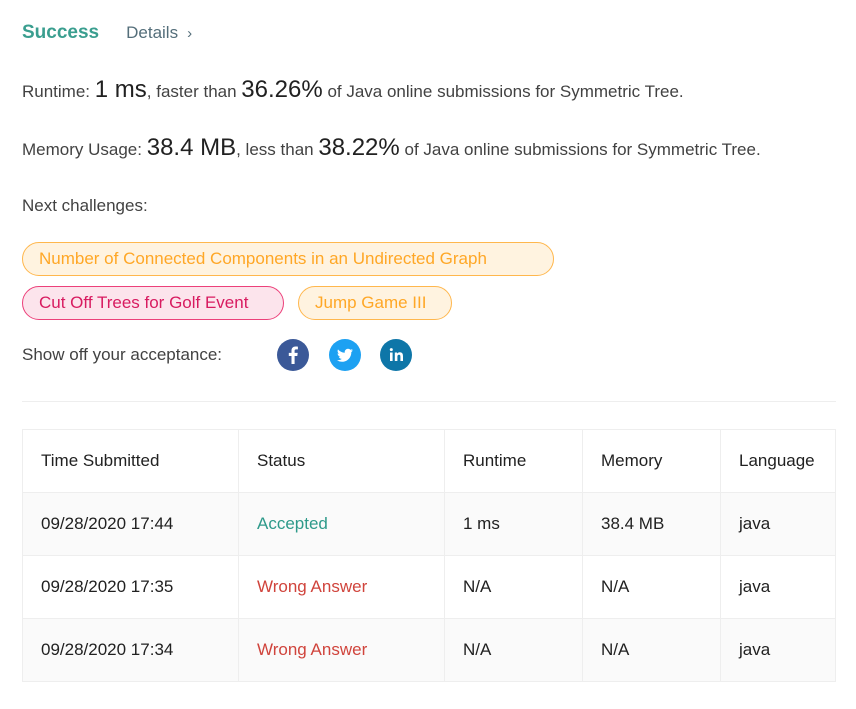 The height and width of the screenshot is (709, 856). Describe the element at coordinates (82, 149) in the screenshot. I see `memory-label: Memory Usage:` at that location.